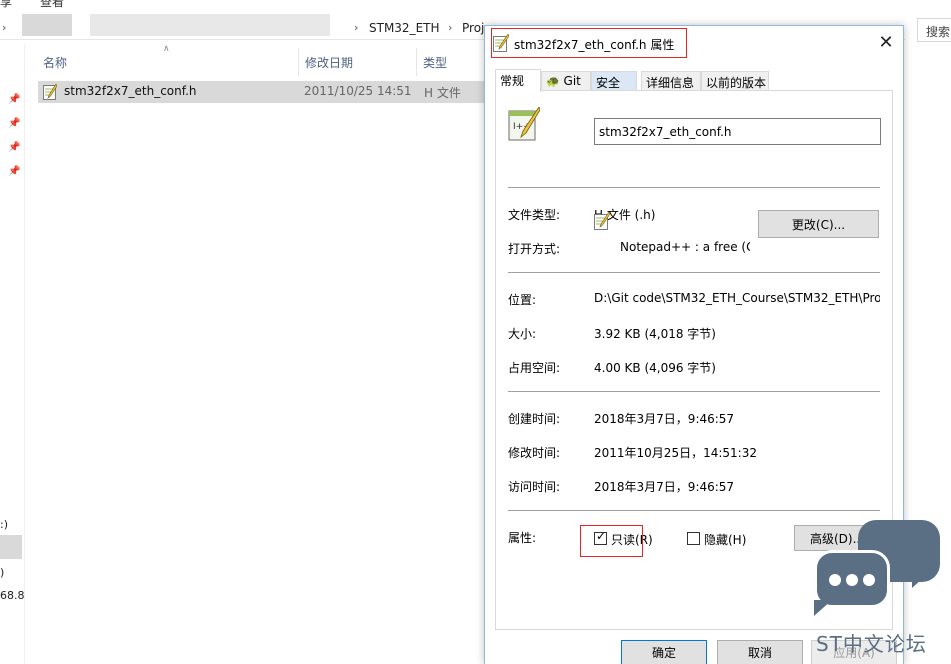  I want to click on tab-git: 🐢 Git, so click(566, 81).